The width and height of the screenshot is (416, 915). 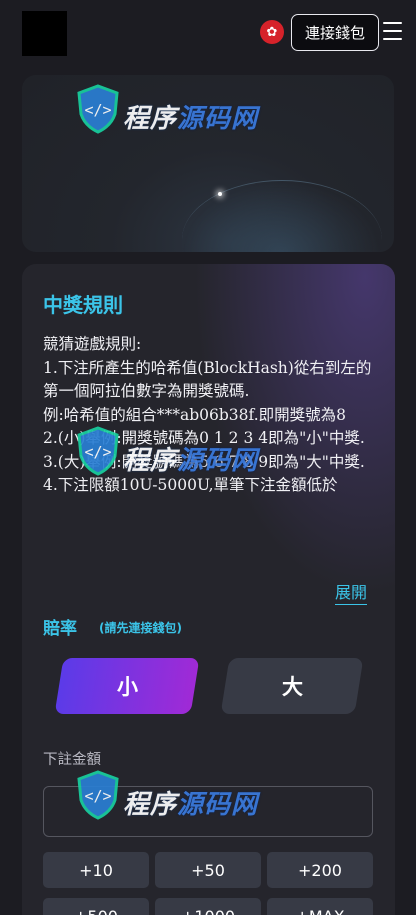 What do you see at coordinates (83, 305) in the screenshot?
I see `rules-title: 中獎規則` at bounding box center [83, 305].